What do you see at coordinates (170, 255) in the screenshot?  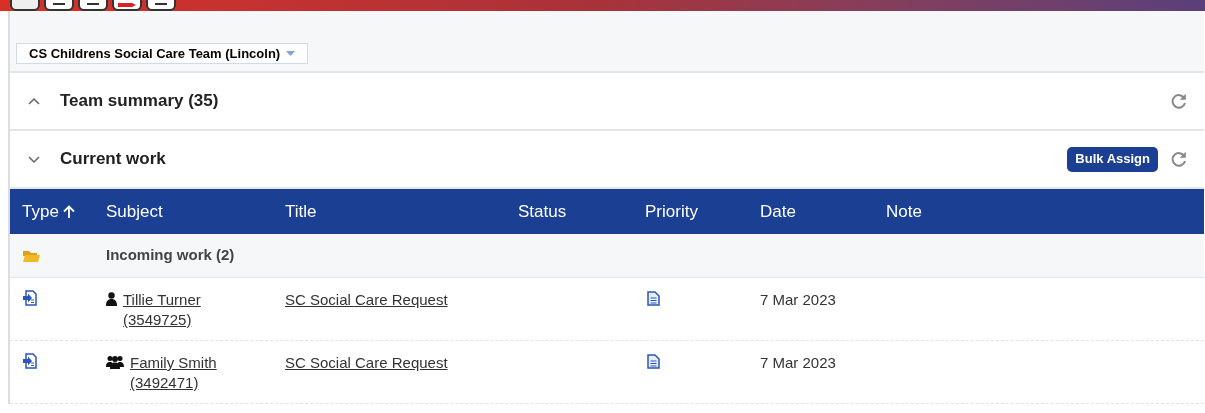 I see `group-label: Incoming work (2)` at bounding box center [170, 255].